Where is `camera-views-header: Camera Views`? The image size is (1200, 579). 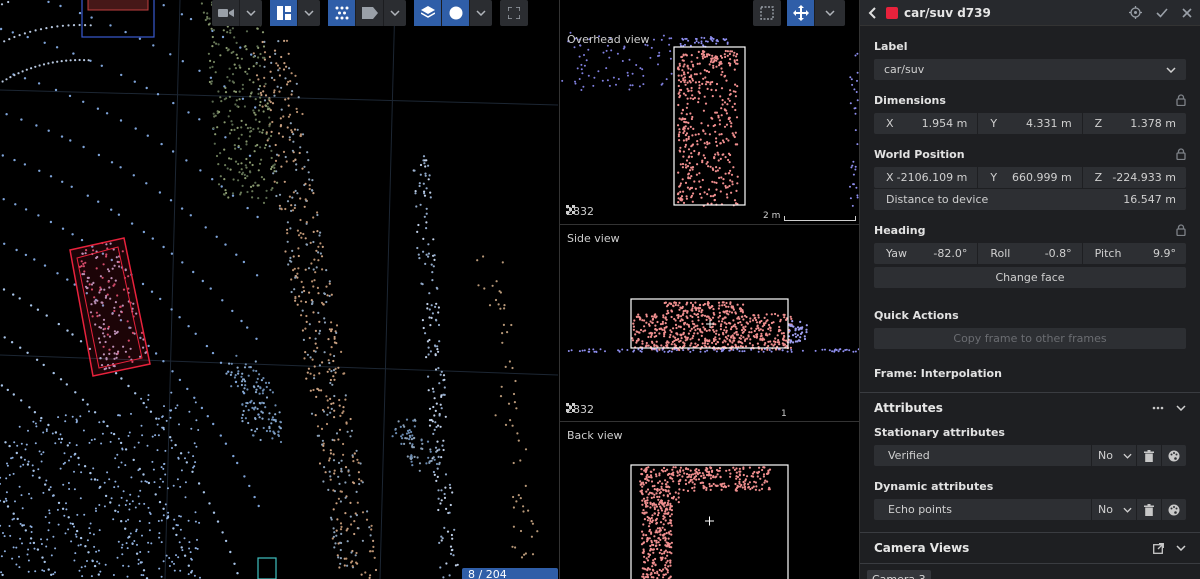
camera-views-header: Camera Views is located at coordinates (1030, 548).